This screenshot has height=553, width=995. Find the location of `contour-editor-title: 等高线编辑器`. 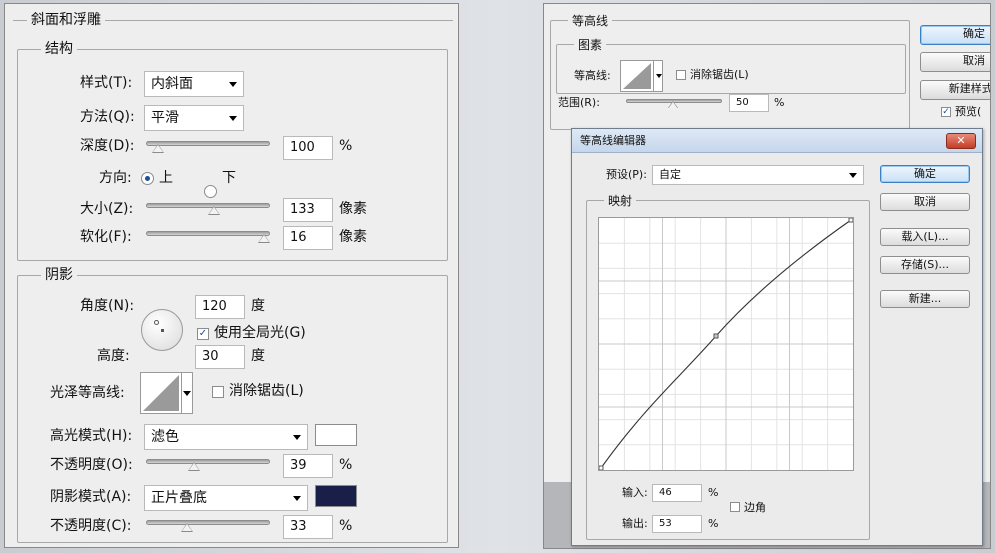

contour-editor-title: 等高线编辑器 is located at coordinates (613, 140).